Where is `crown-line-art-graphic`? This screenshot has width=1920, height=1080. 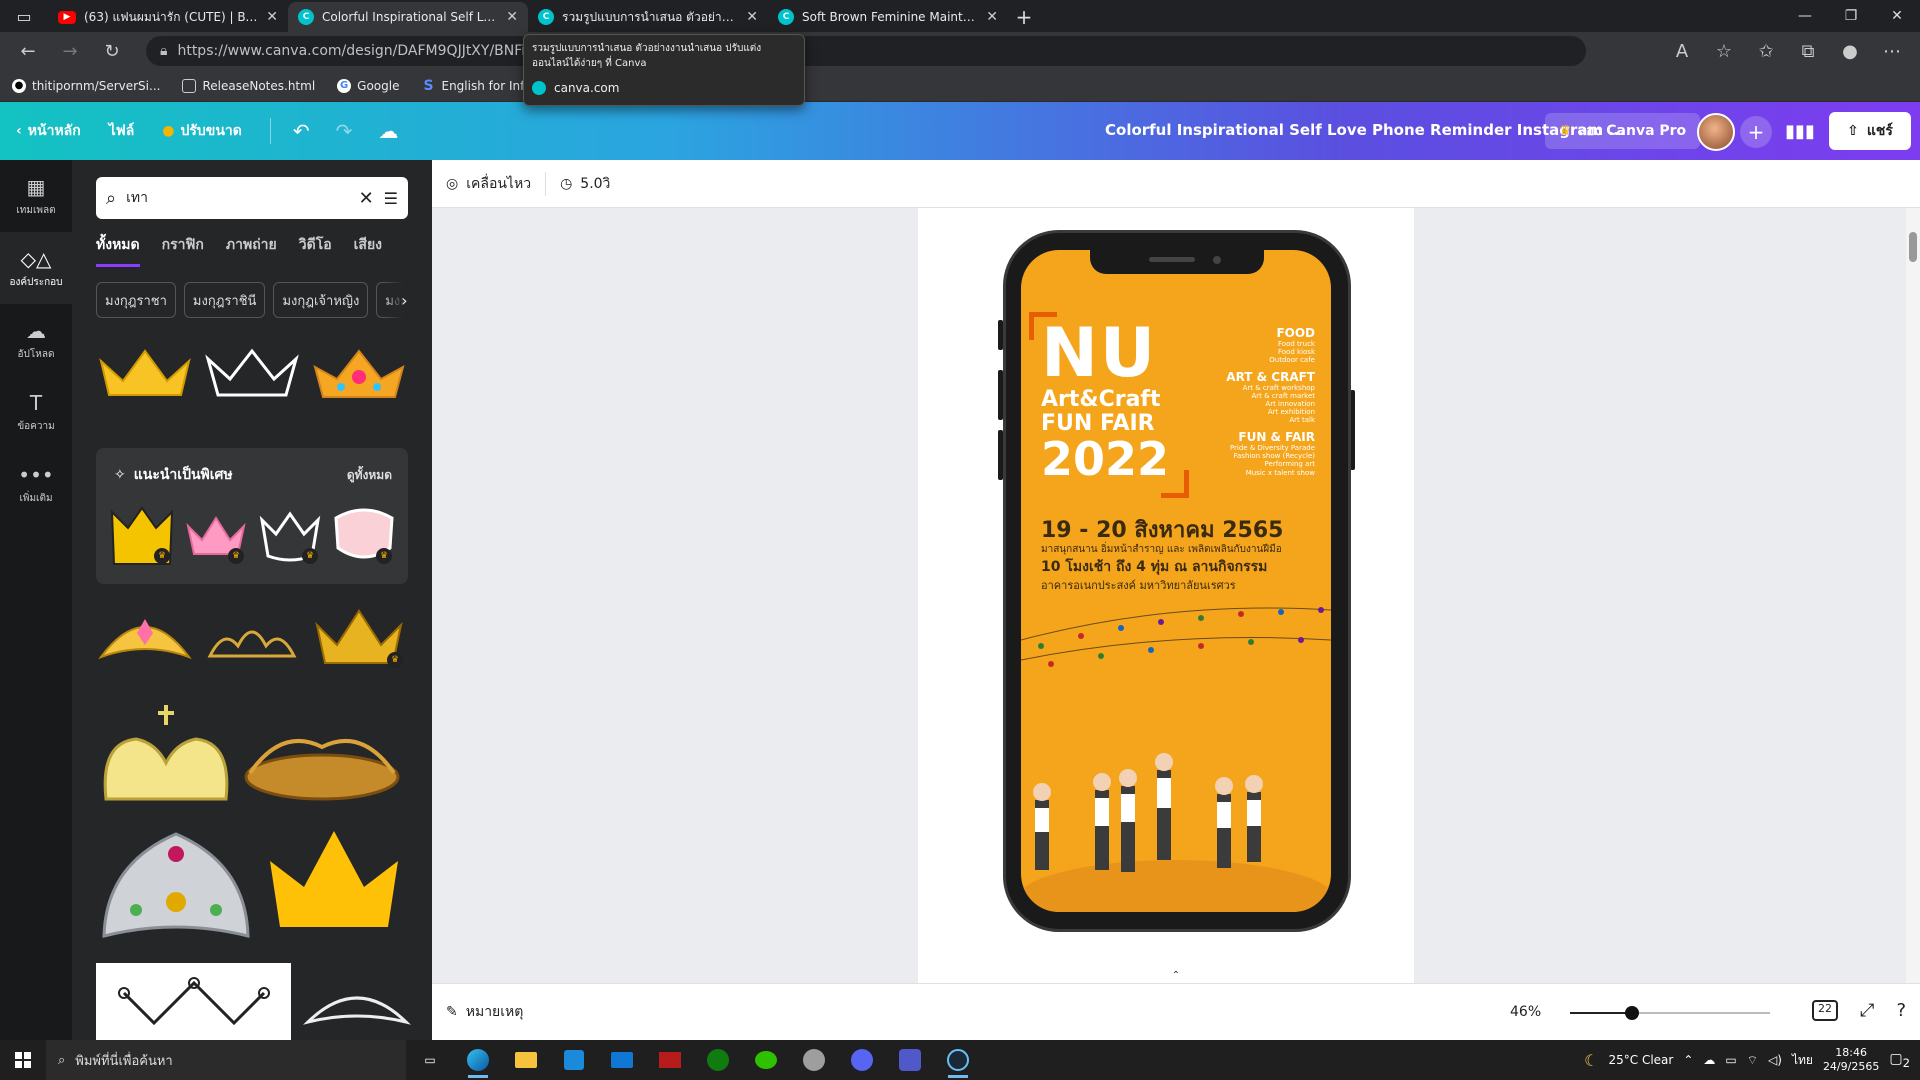
crown-line-art-graphic is located at coordinates (193, 1001).